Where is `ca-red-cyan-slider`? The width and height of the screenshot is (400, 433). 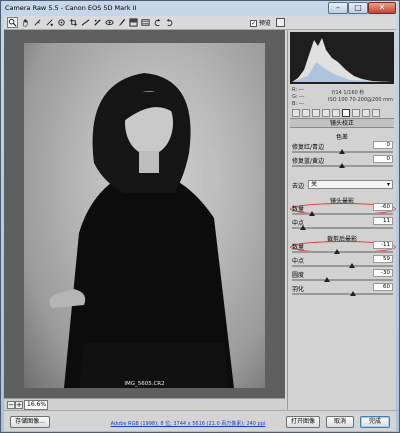
ca-red-cyan-slider is located at coordinates (342, 151).